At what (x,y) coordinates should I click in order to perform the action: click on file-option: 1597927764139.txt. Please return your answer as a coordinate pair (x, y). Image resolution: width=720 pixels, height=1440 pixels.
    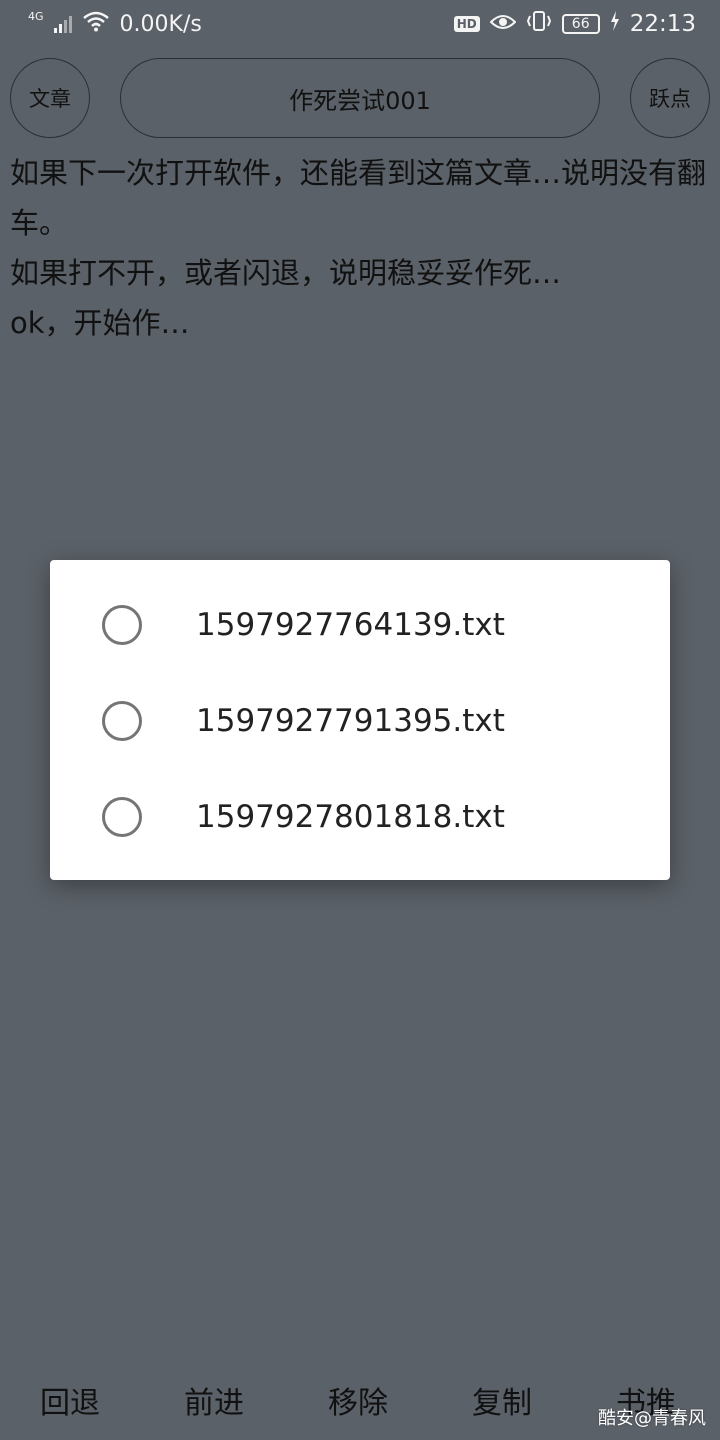
    Looking at the image, I should click on (360, 625).